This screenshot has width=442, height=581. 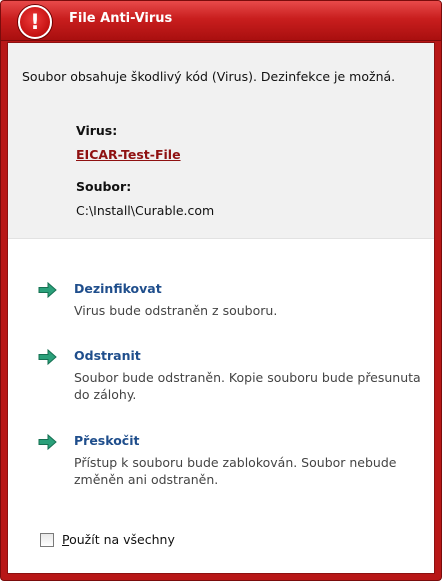 I want to click on window-title: File Anti-Virus, so click(x=121, y=18).